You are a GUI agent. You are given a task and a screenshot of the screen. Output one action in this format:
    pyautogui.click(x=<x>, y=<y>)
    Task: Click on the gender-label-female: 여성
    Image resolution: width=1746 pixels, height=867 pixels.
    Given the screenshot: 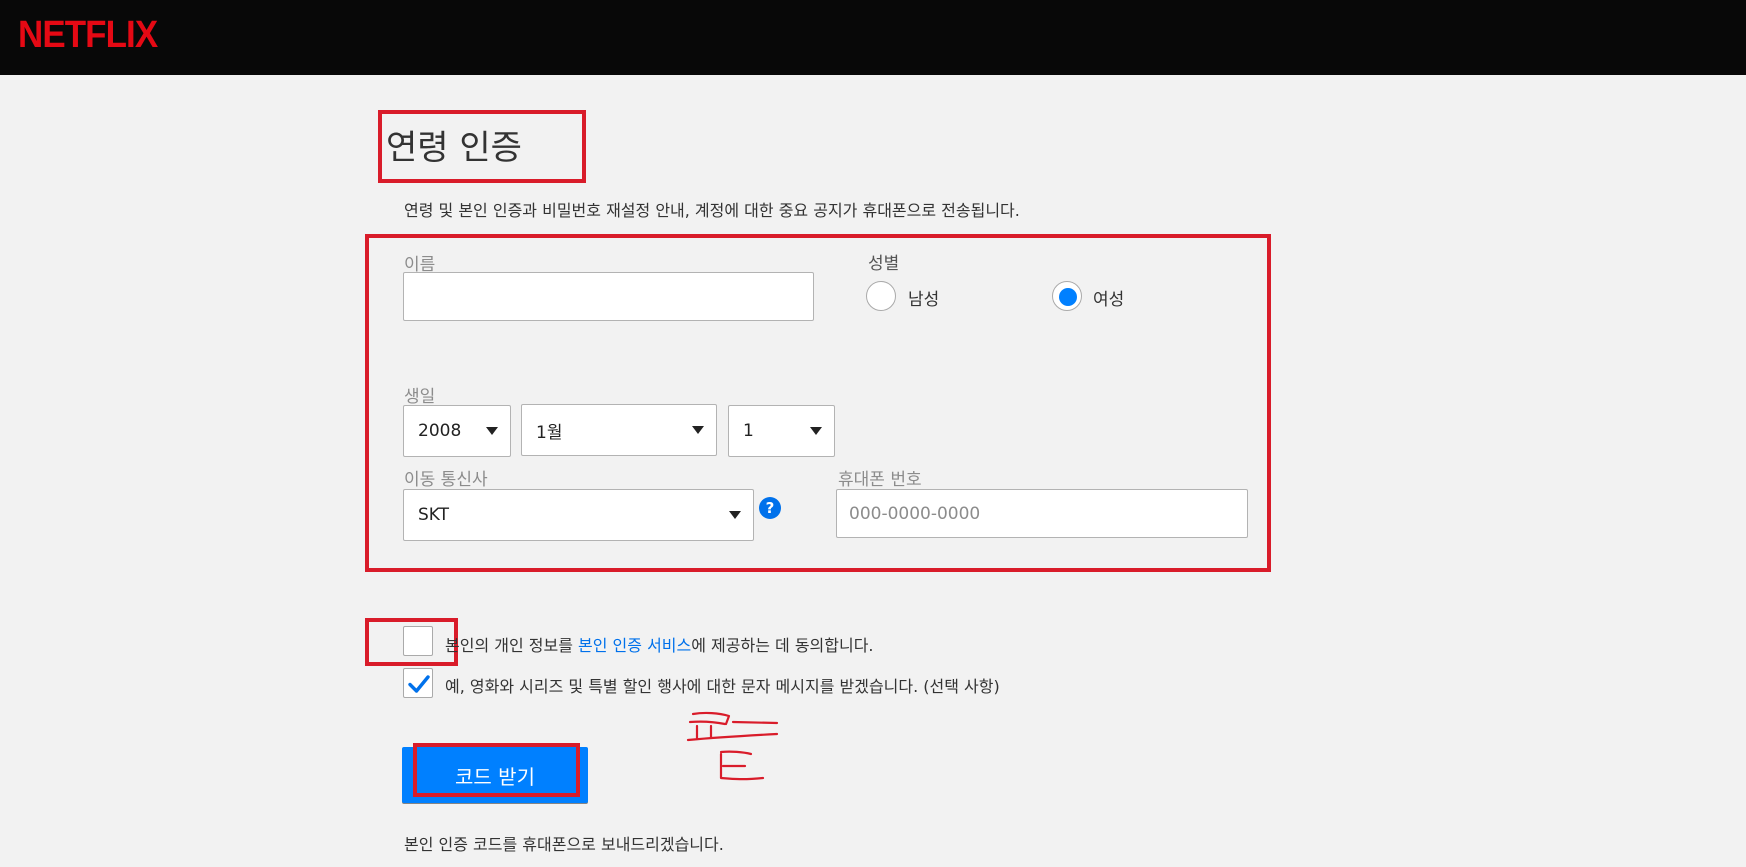 What is the action you would take?
    pyautogui.click(x=1108, y=297)
    